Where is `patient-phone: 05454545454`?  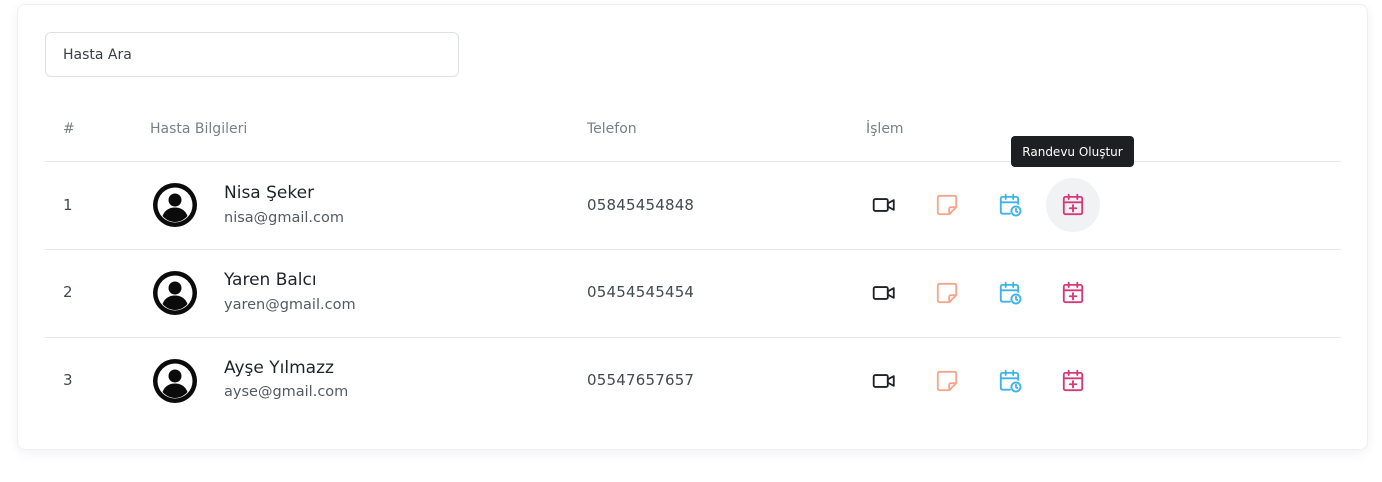
patient-phone: 05454545454 is located at coordinates (641, 292).